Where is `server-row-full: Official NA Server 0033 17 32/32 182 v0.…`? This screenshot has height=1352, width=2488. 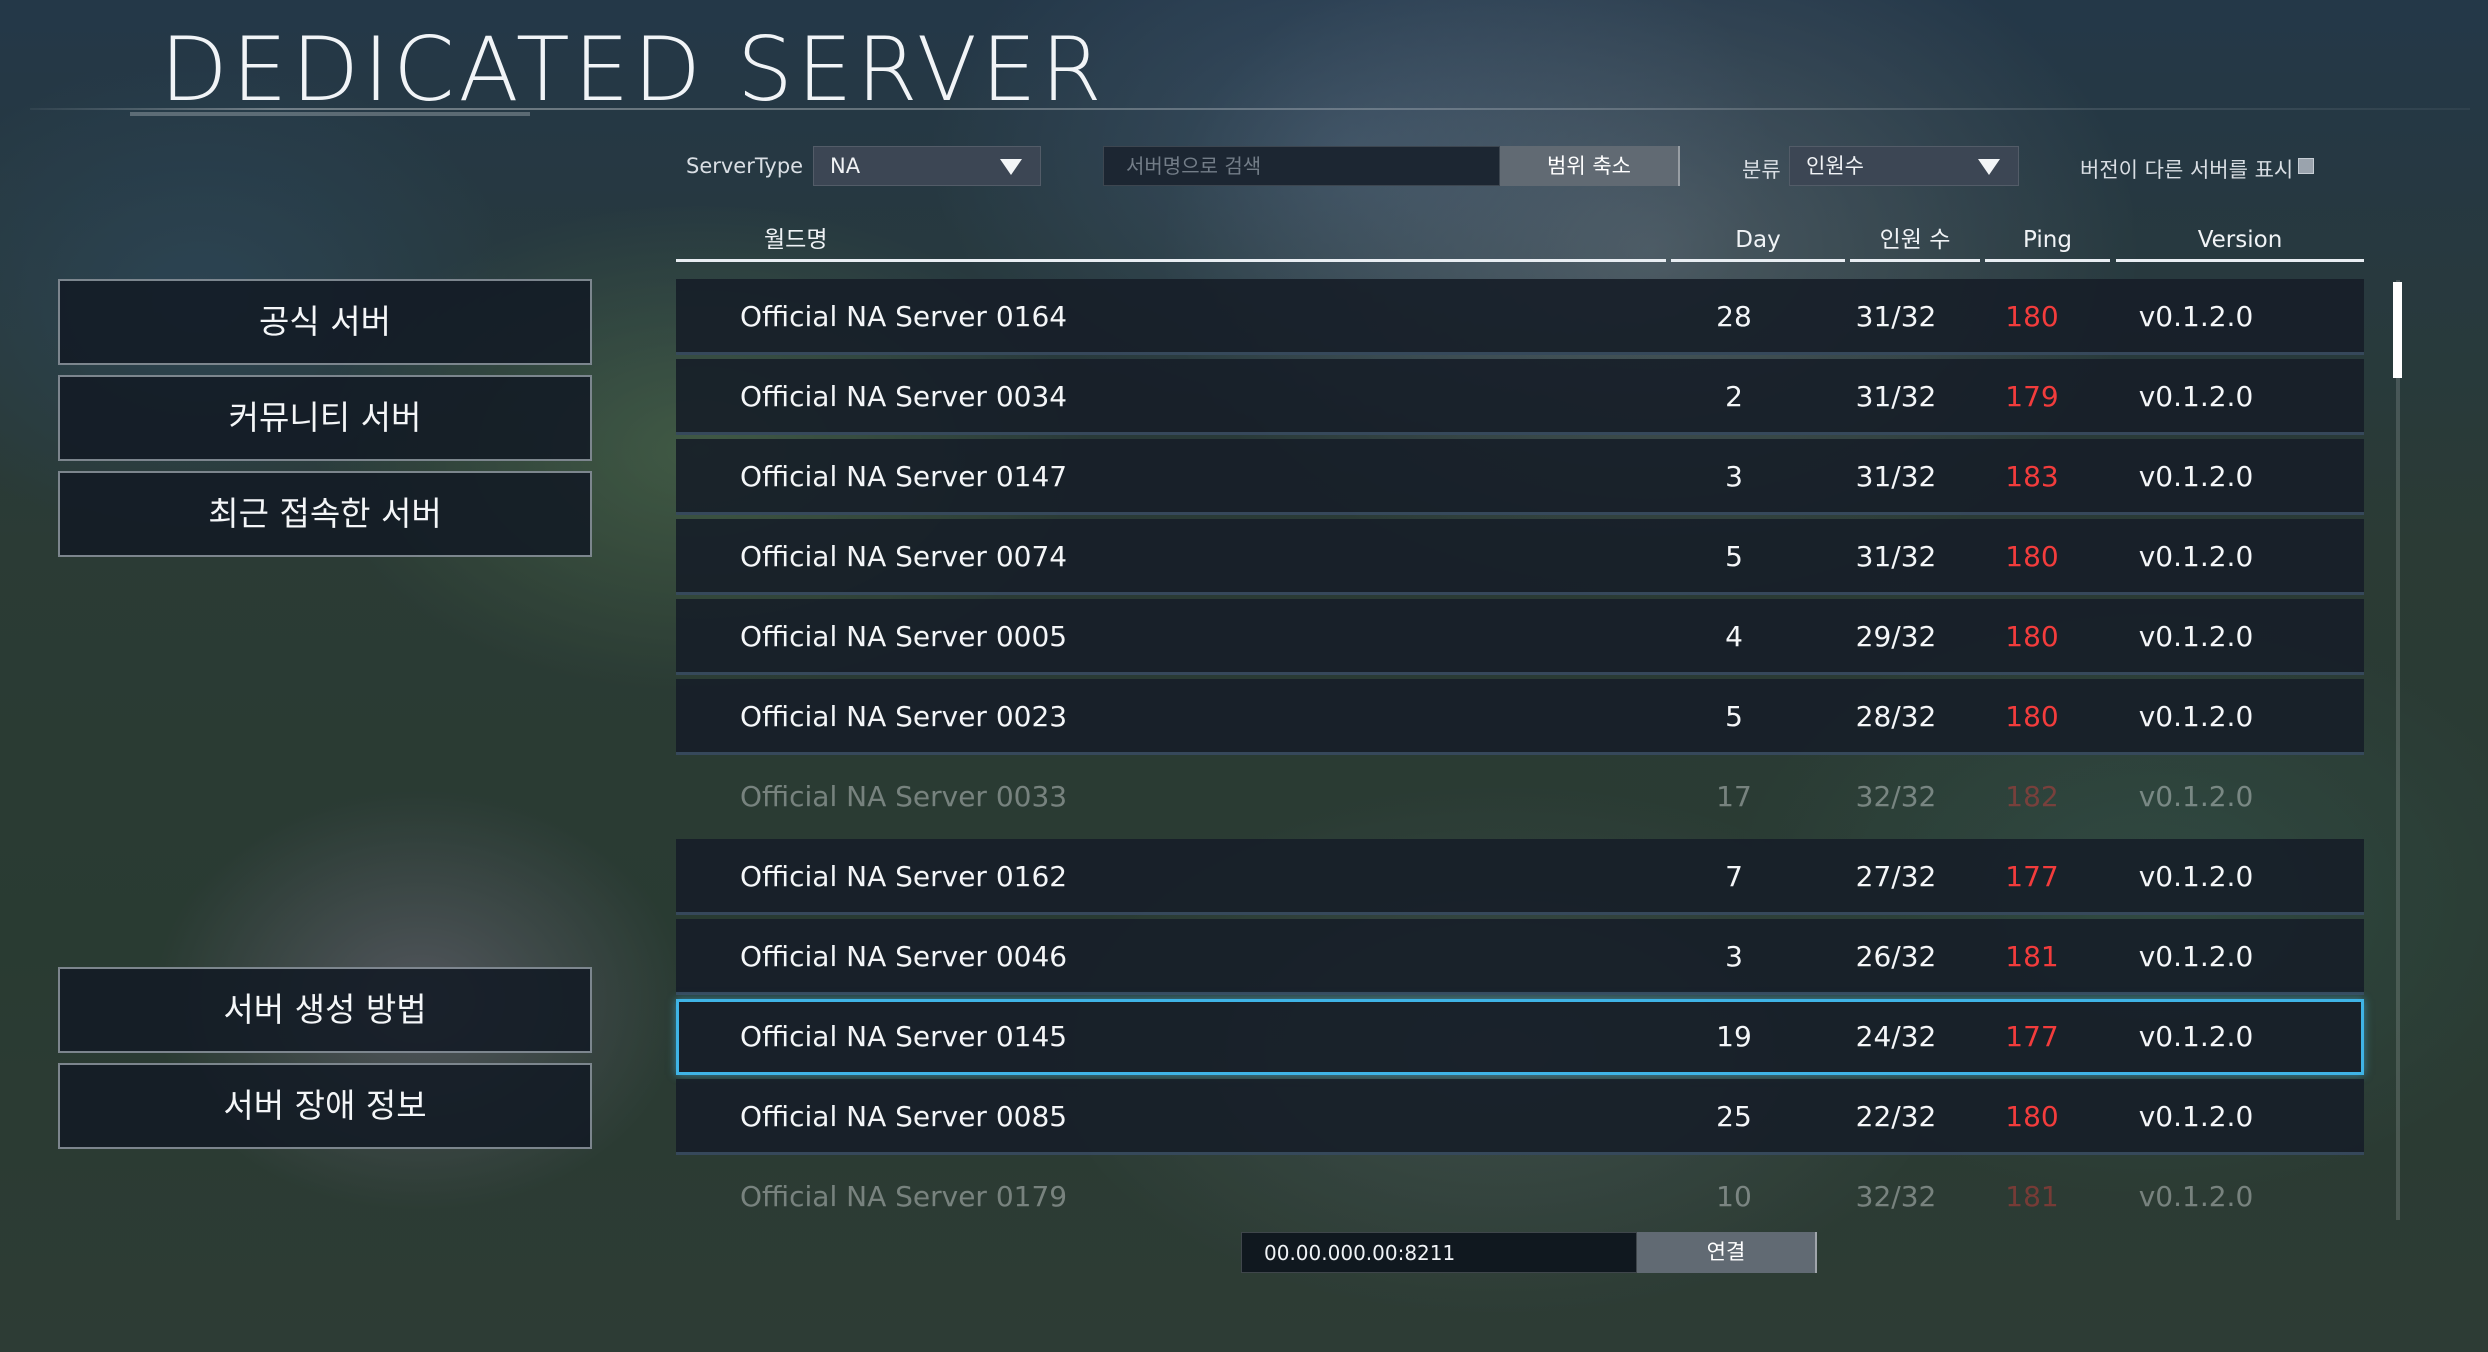
server-row-full: Official NA Server 0033 17 32/32 182 v0.… is located at coordinates (1520, 797).